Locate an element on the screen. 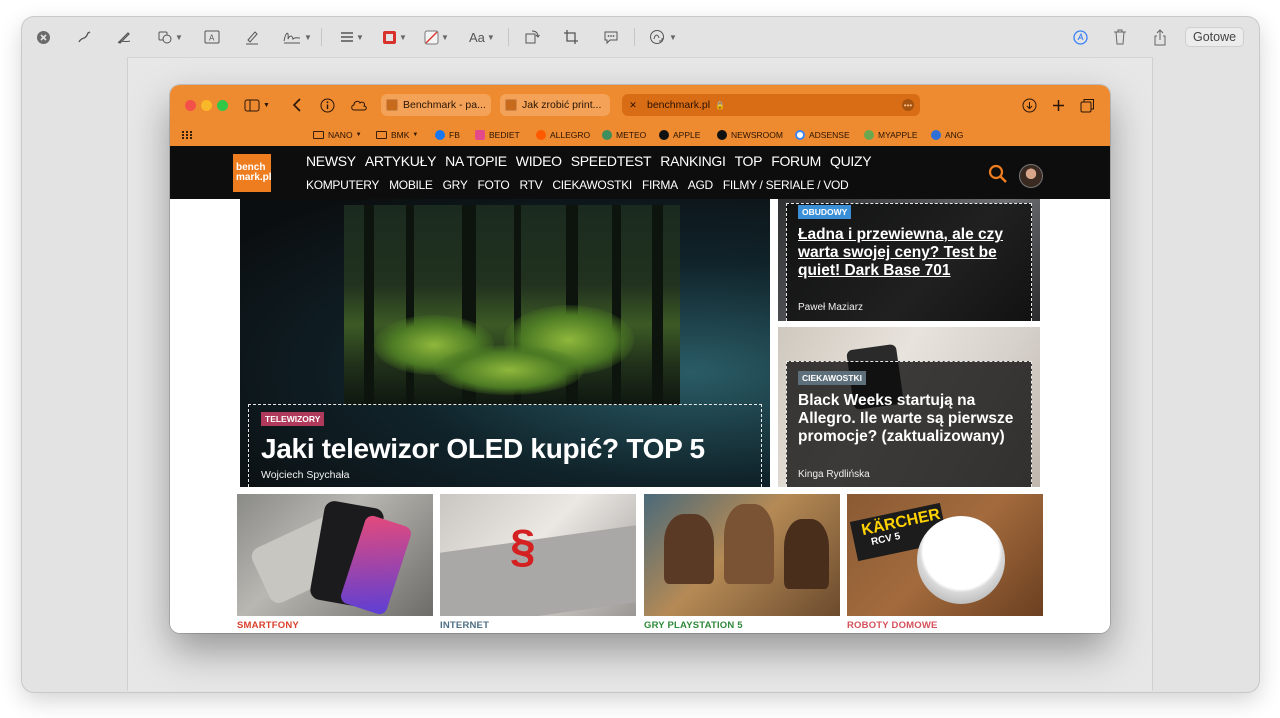 The width and height of the screenshot is (1280, 718). nav-item: FILMY / SERIALE / VOD is located at coordinates (786, 185).